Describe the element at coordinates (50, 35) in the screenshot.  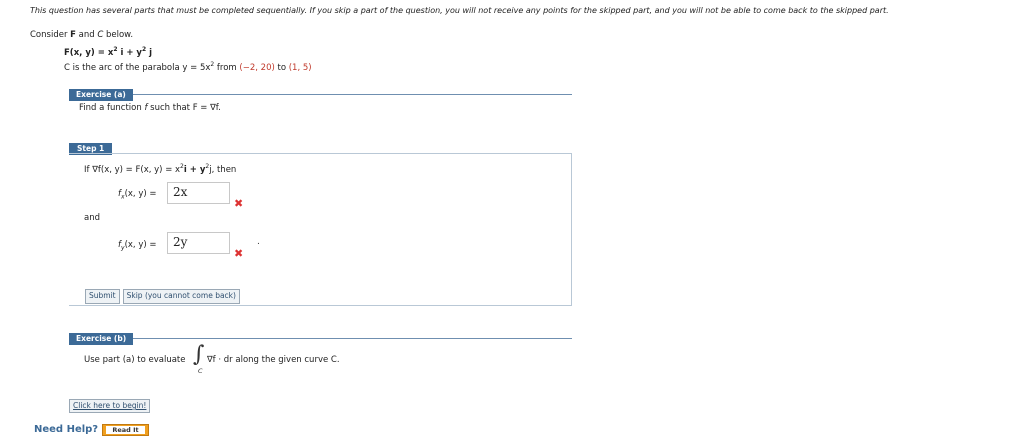
I see `intro-text: Consider` at that location.